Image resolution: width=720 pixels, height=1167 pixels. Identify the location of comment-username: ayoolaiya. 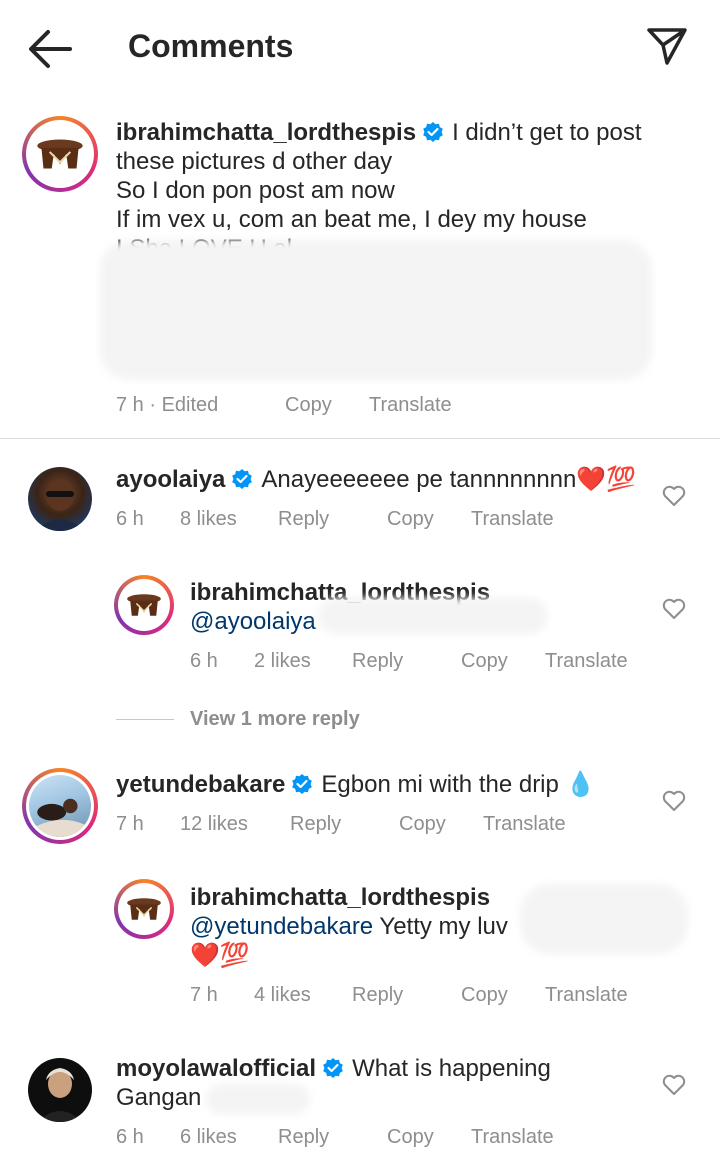
(170, 479).